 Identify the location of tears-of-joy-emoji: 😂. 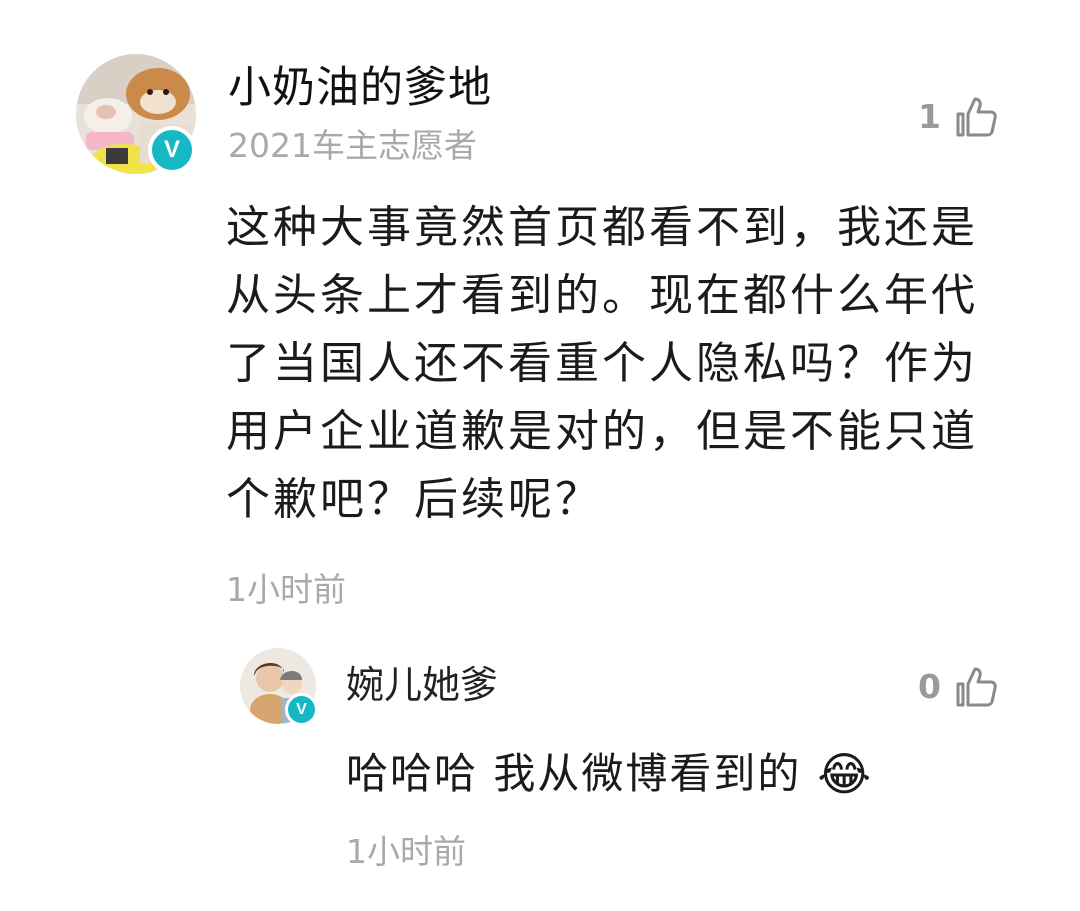
(845, 774).